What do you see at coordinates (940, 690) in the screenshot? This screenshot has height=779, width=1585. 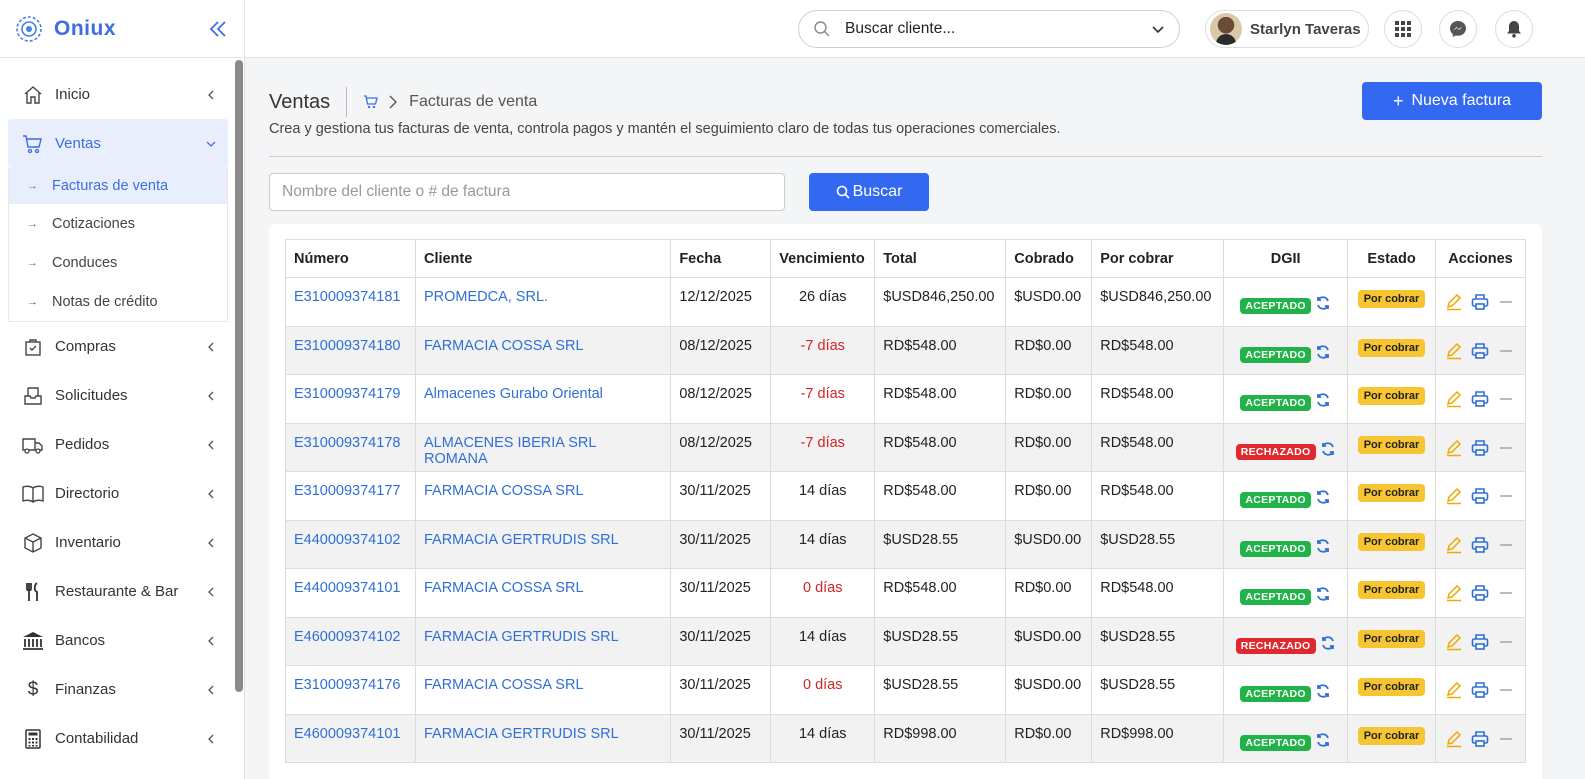 I see `total-cell: $USD28.55` at bounding box center [940, 690].